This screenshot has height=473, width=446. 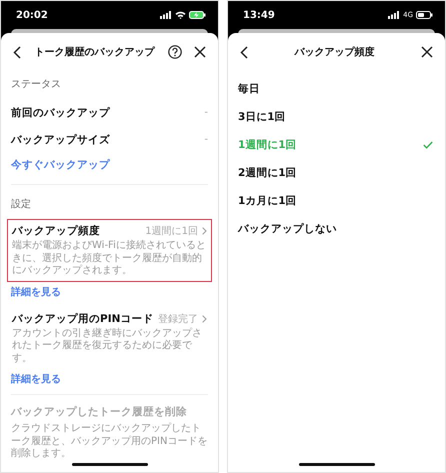 What do you see at coordinates (334, 52) in the screenshot?
I see `screen-title: バックアップ頻度` at bounding box center [334, 52].